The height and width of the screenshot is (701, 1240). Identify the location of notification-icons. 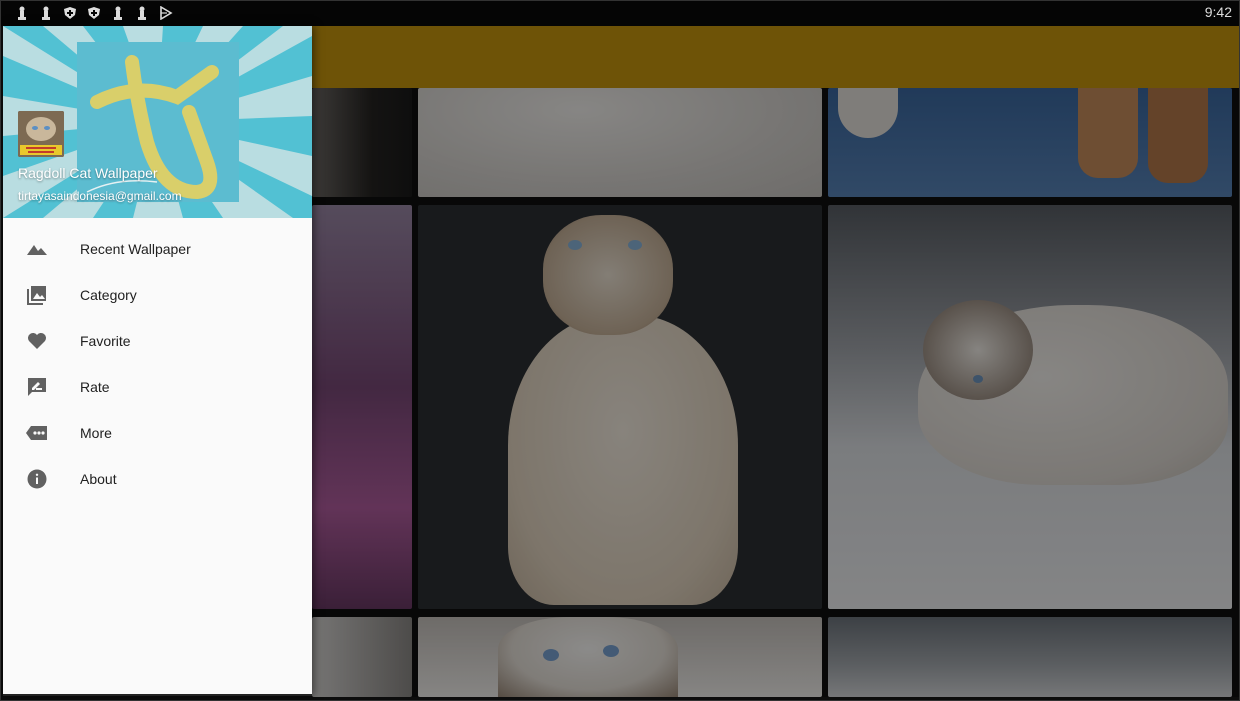
(94, 13).